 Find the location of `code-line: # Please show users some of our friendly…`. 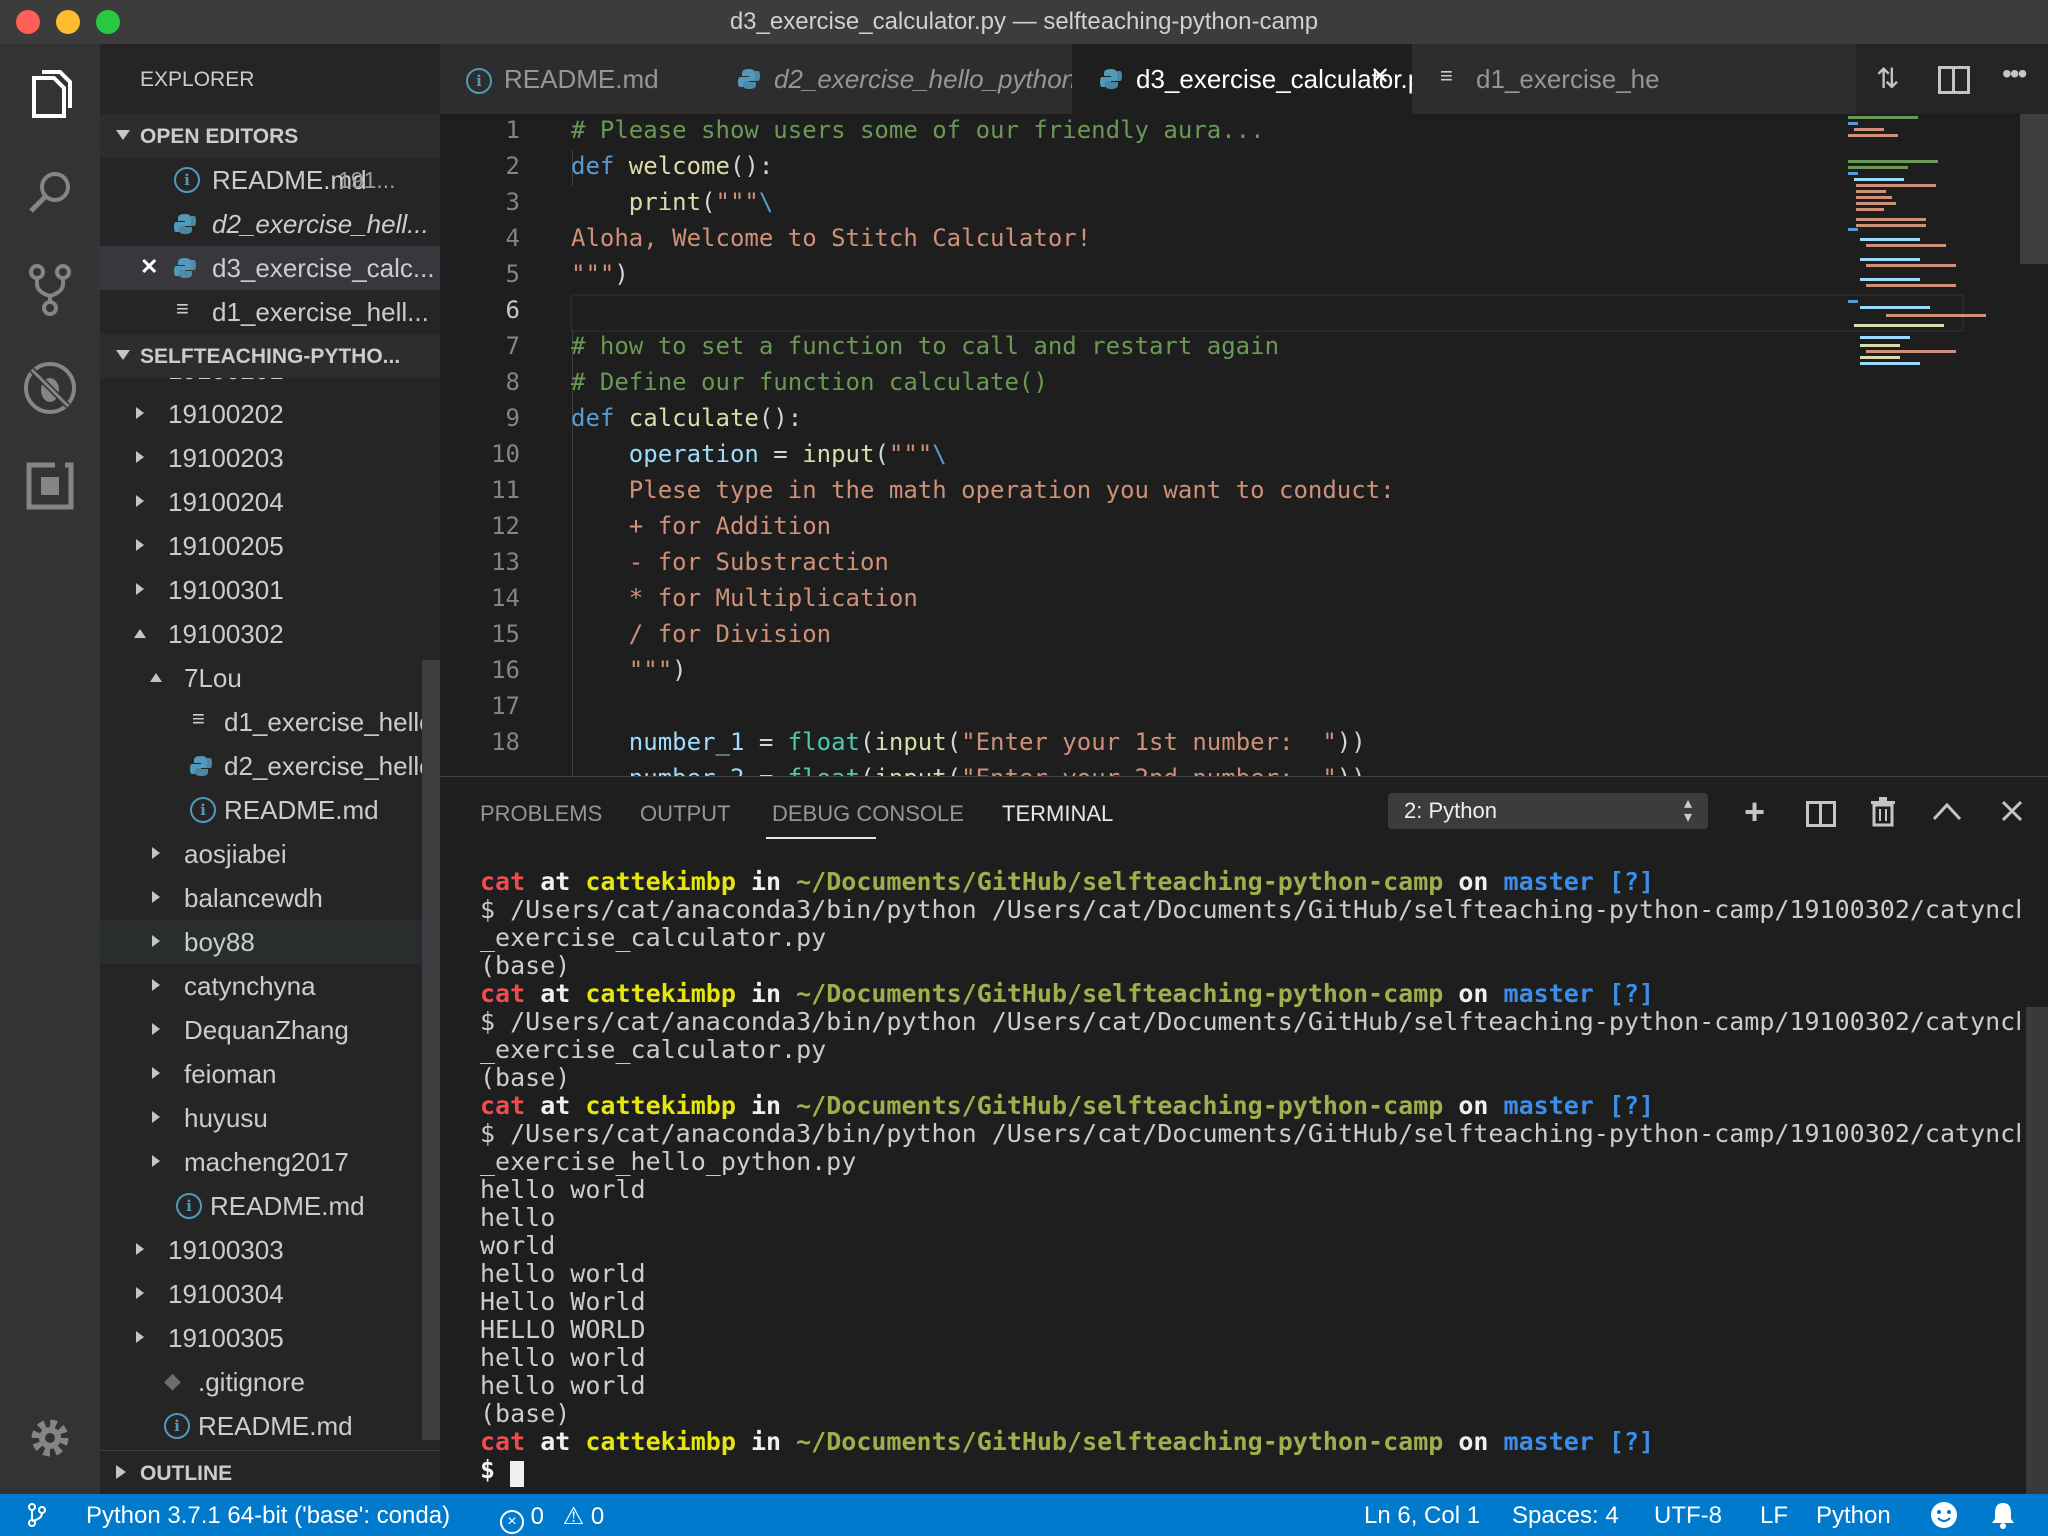

code-line: # Please show users some of our friendly… is located at coordinates (918, 130).